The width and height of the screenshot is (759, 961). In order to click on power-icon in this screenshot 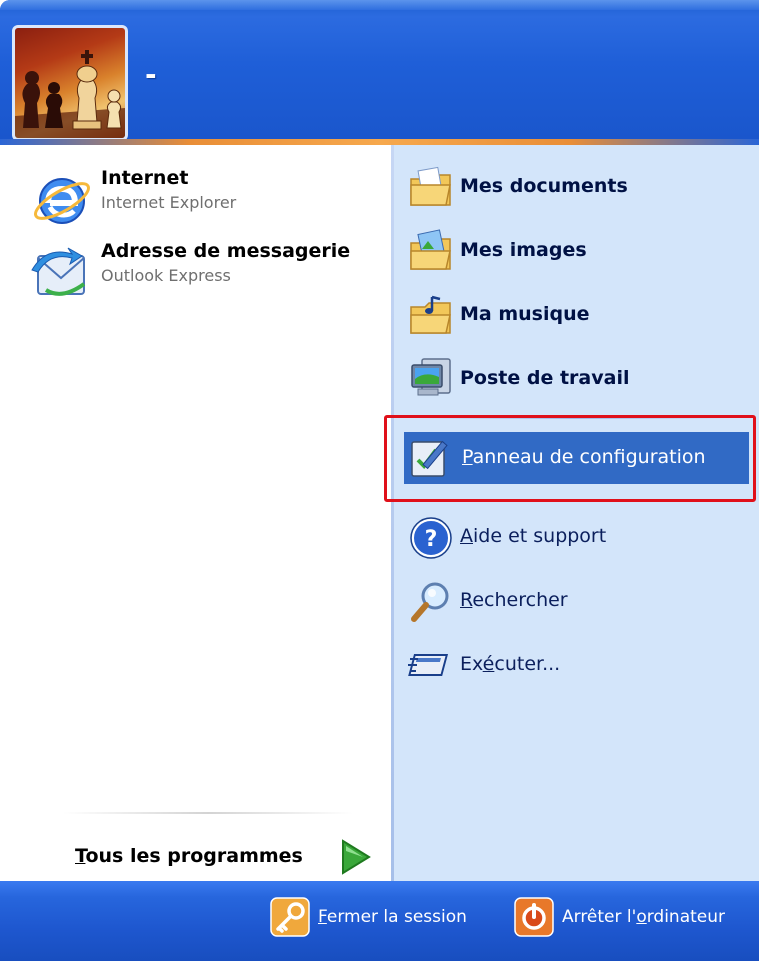, I will do `click(534, 917)`.